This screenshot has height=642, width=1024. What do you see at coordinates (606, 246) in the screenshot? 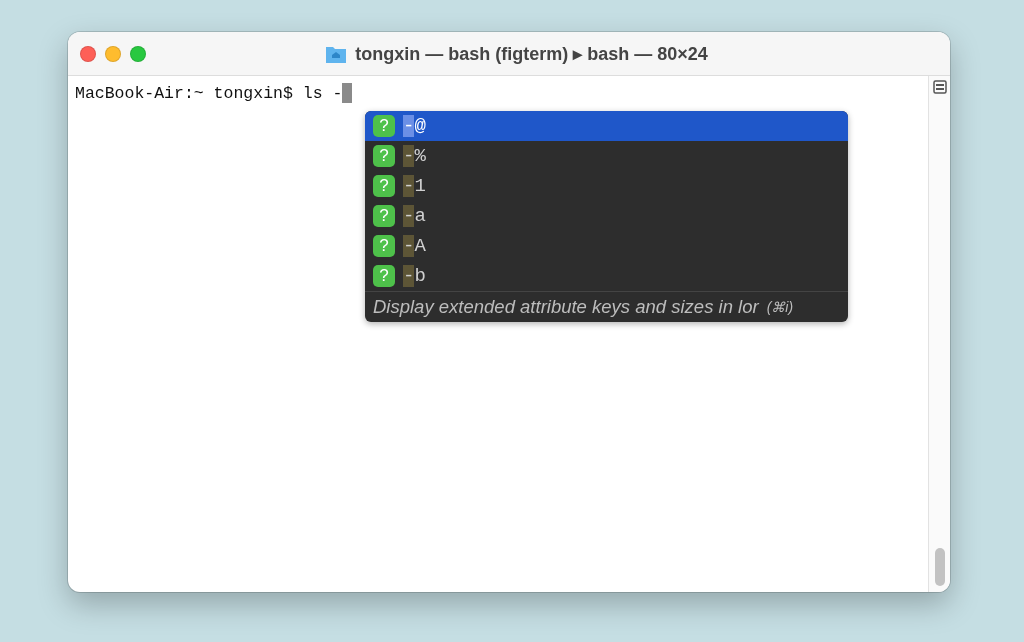
I see `suggestion-item: ? -A` at bounding box center [606, 246].